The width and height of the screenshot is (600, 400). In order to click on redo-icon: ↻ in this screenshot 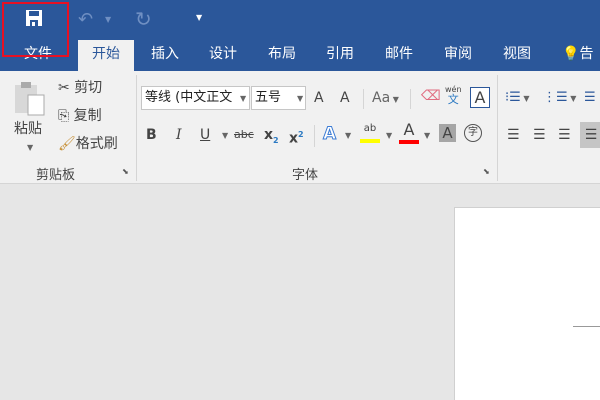, I will do `click(143, 19)`.